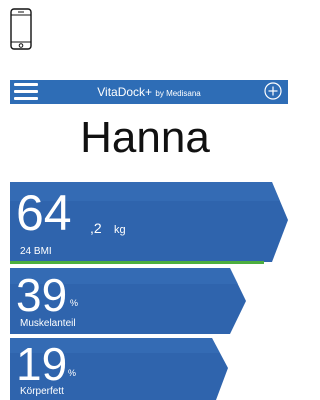 The image size is (320, 400). Describe the element at coordinates (178, 93) in the screenshot. I see `app-title-by: by Medisana` at that location.